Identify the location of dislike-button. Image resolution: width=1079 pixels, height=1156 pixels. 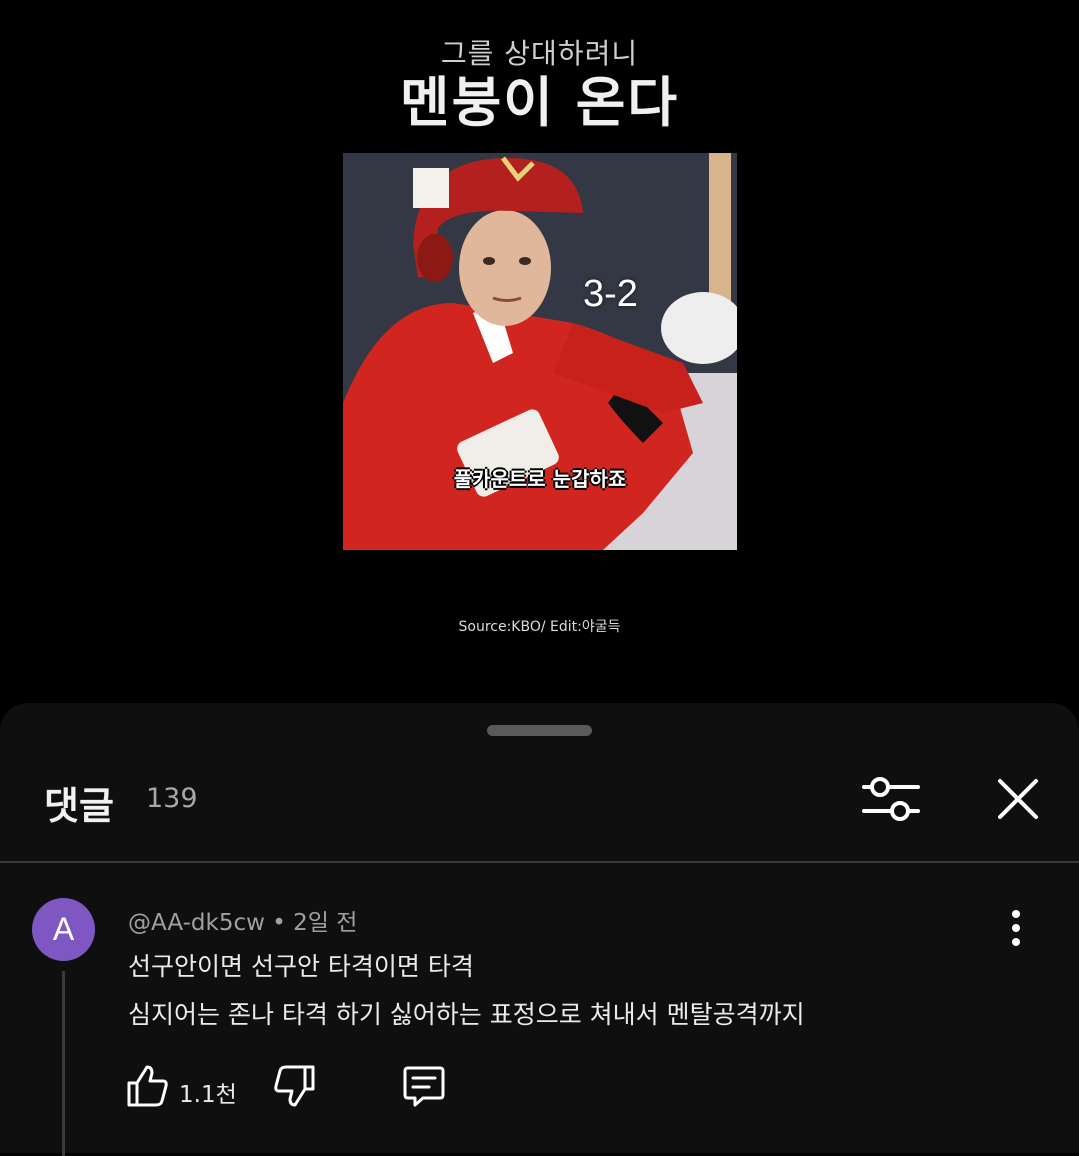
(295, 1086).